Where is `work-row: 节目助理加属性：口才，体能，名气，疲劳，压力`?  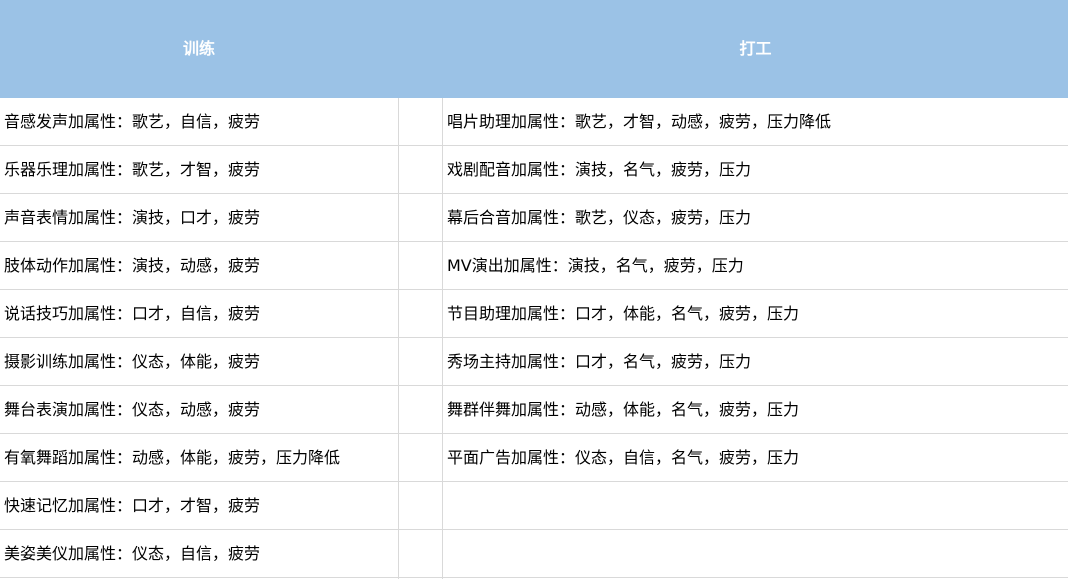
work-row: 节目助理加属性：口才，体能，名气，疲劳，压力 is located at coordinates (755, 314).